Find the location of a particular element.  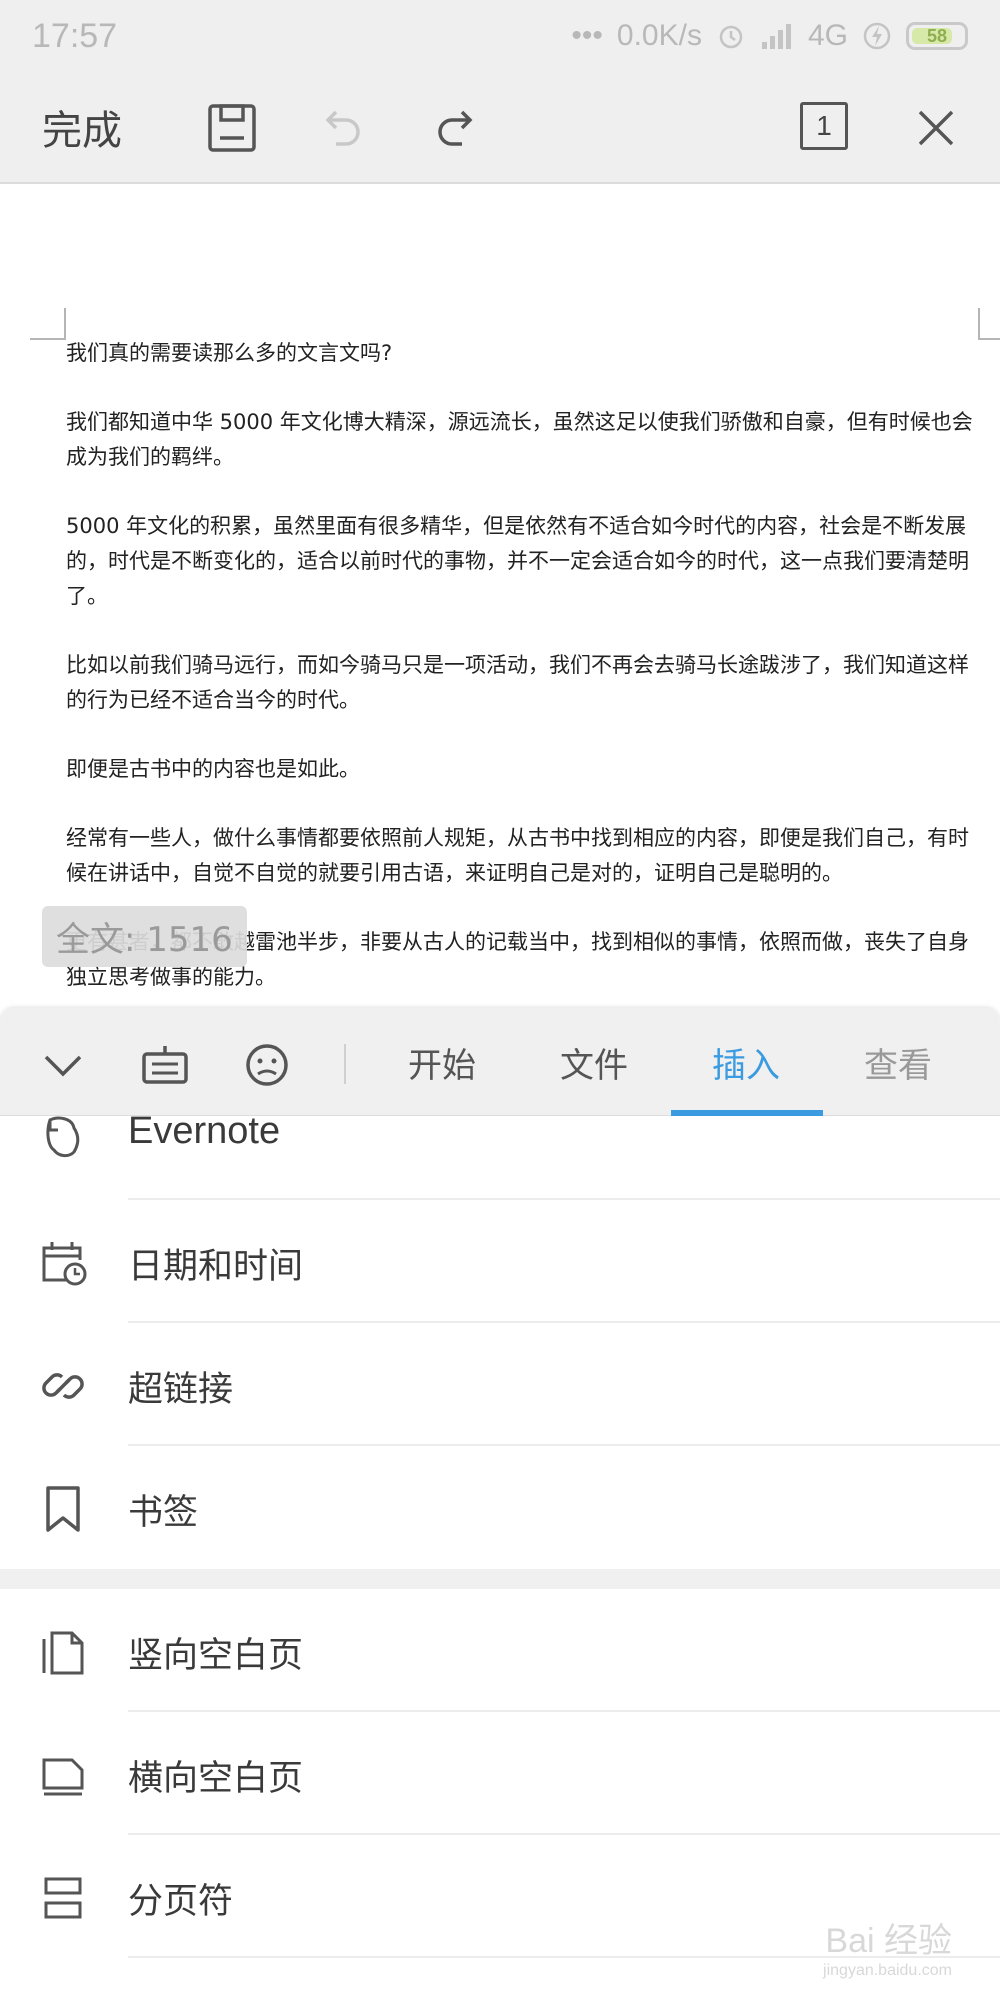

network-type: 4G is located at coordinates (827, 35).